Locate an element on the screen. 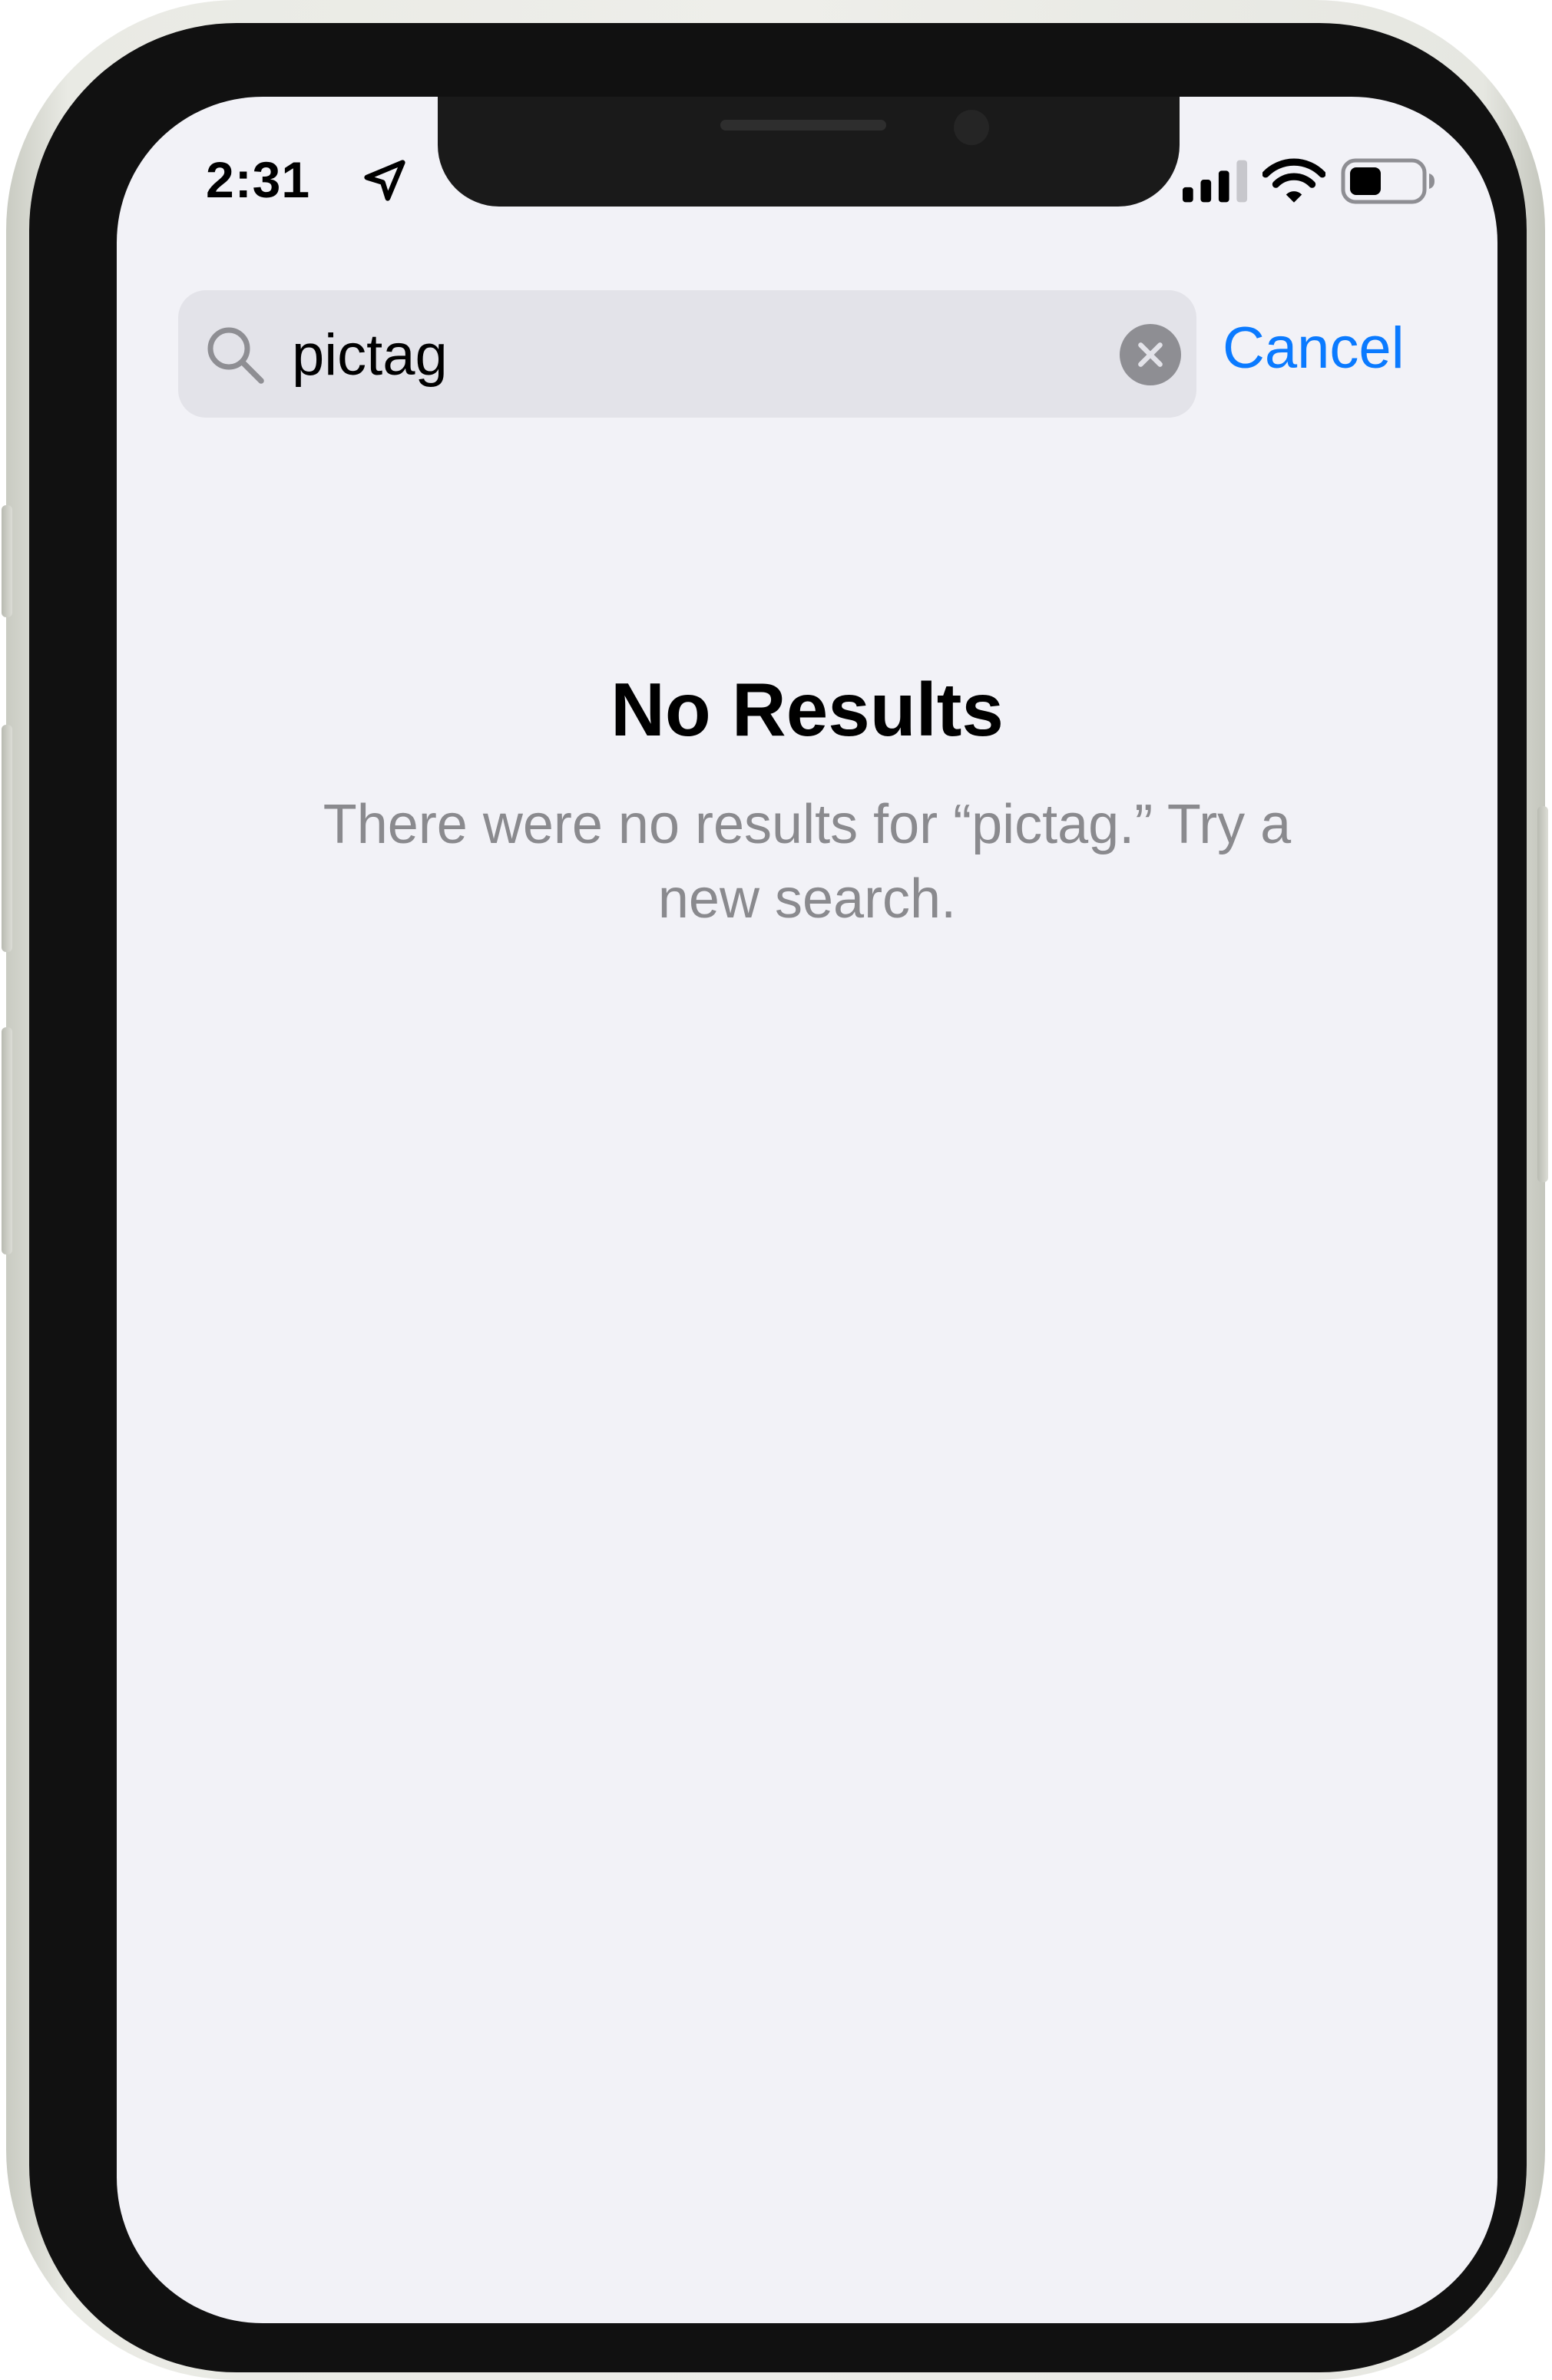 The width and height of the screenshot is (1552, 2380). location-arrow-icon is located at coordinates (384, 180).